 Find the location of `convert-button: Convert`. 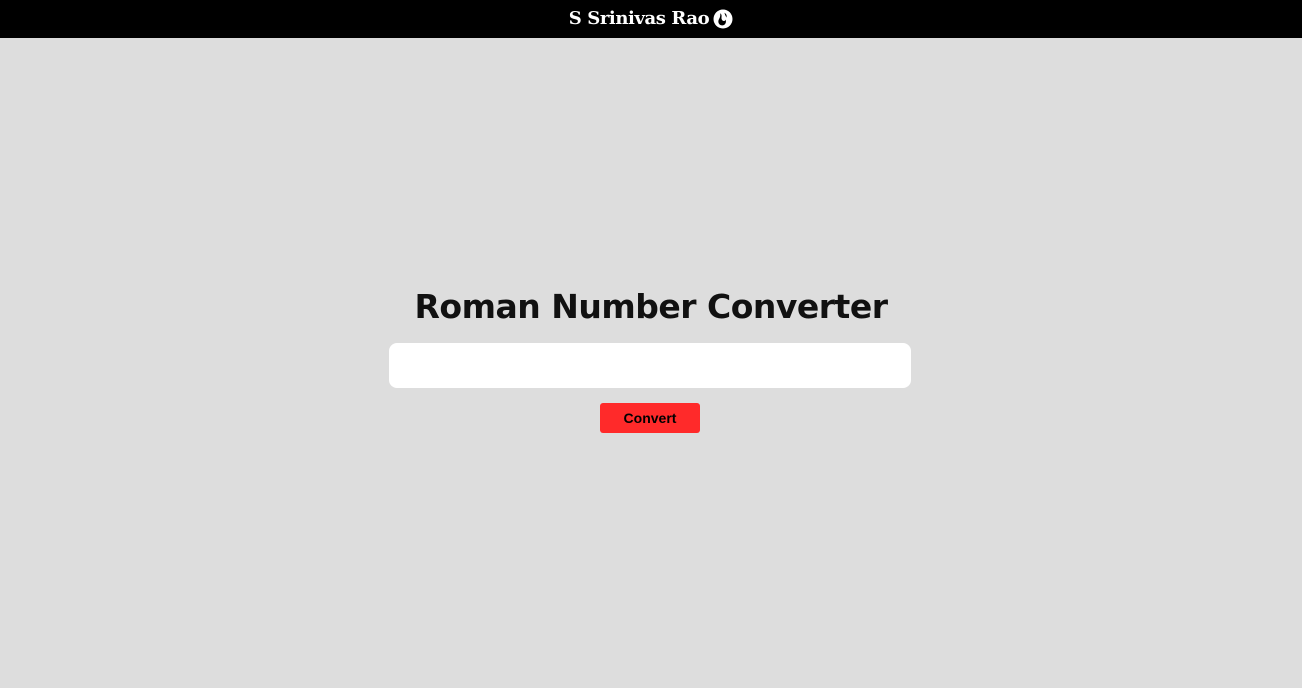

convert-button: Convert is located at coordinates (650, 418).